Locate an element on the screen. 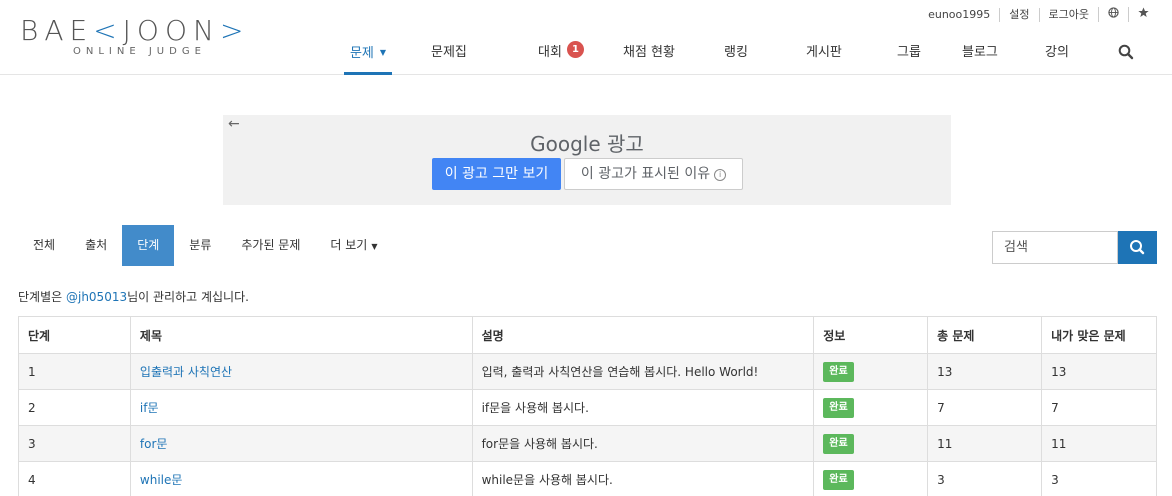 This screenshot has height=496, width=1172. step-number: 3 is located at coordinates (74, 443).